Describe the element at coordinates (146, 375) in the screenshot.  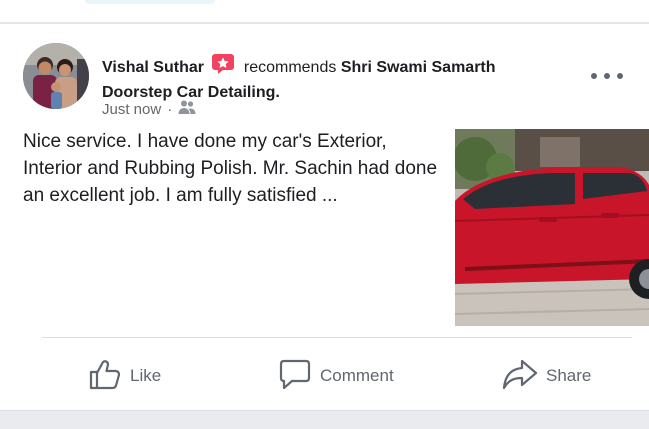
I see `like-label: Like` at that location.